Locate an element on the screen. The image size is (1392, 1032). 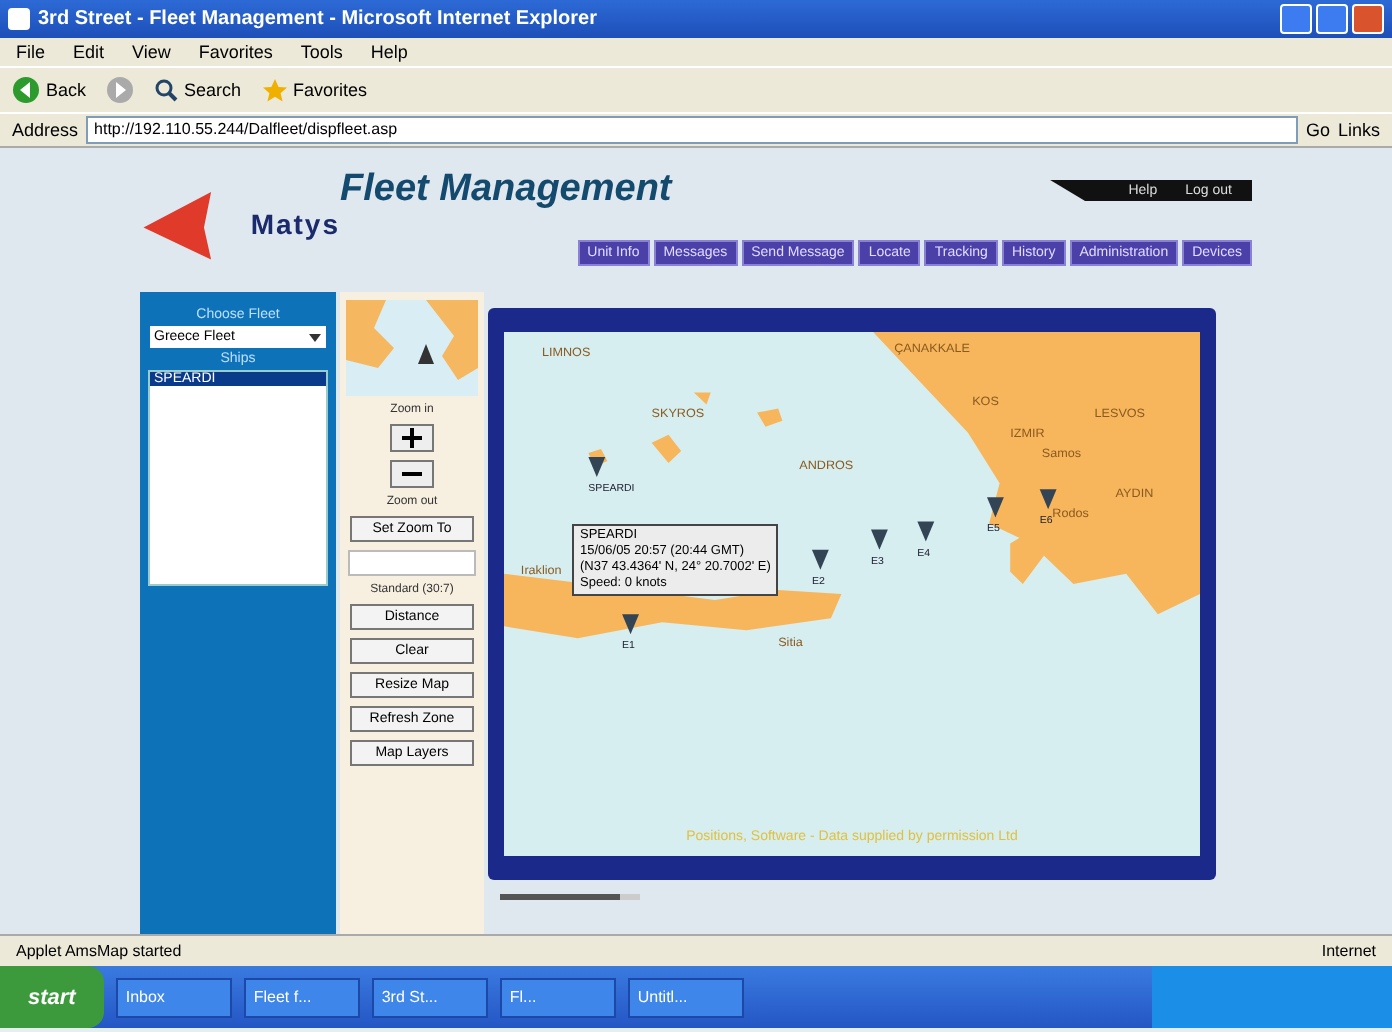
menu-item: File is located at coordinates (31, 52).